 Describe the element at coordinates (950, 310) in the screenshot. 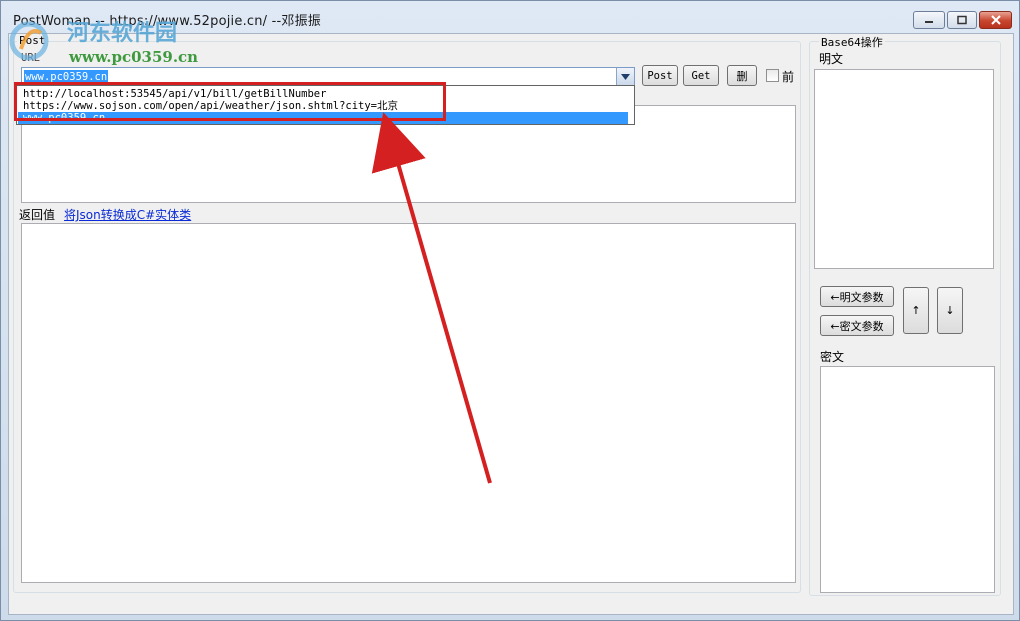

I see `down-button: ↓` at that location.